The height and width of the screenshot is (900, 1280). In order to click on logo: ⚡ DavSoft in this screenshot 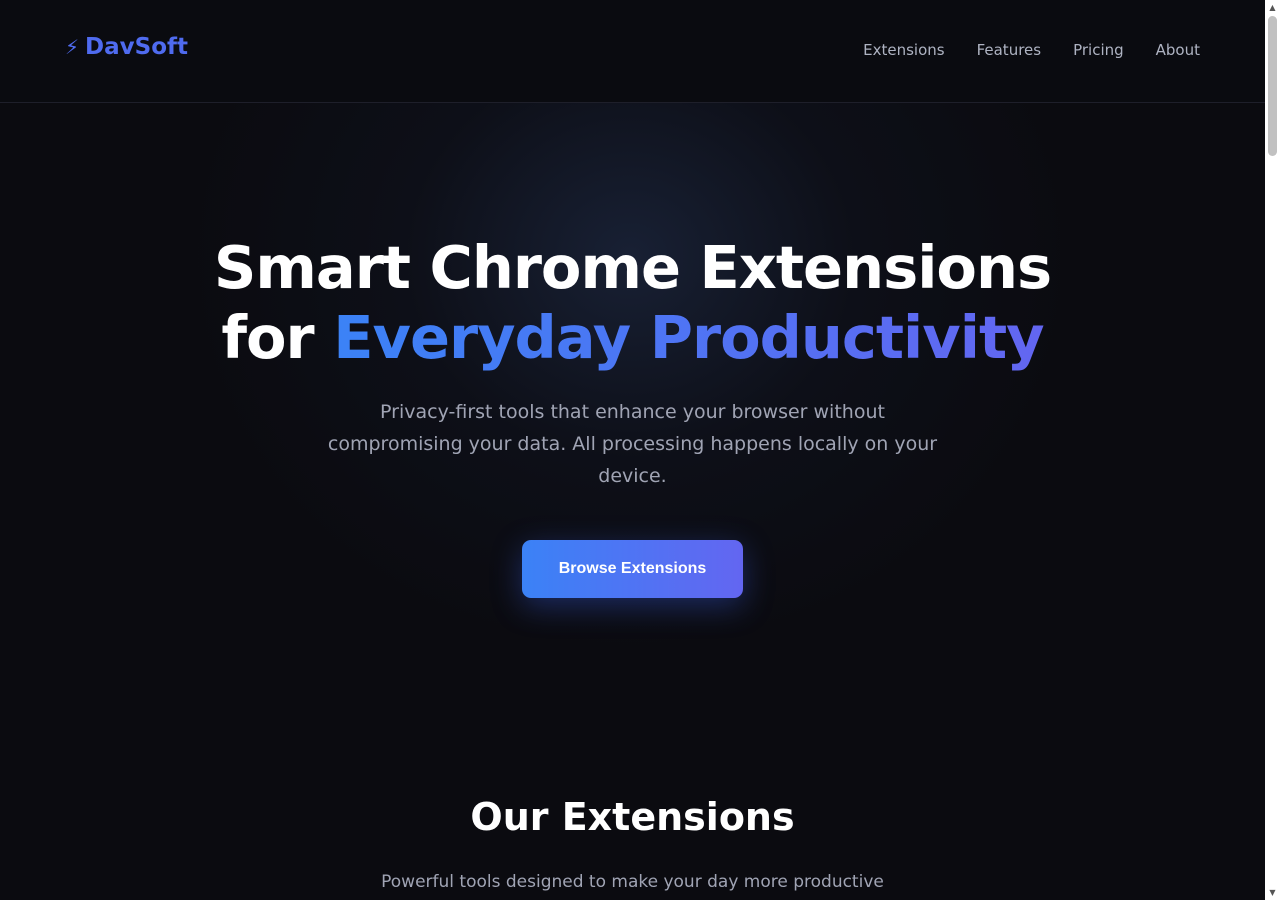, I will do `click(126, 47)`.